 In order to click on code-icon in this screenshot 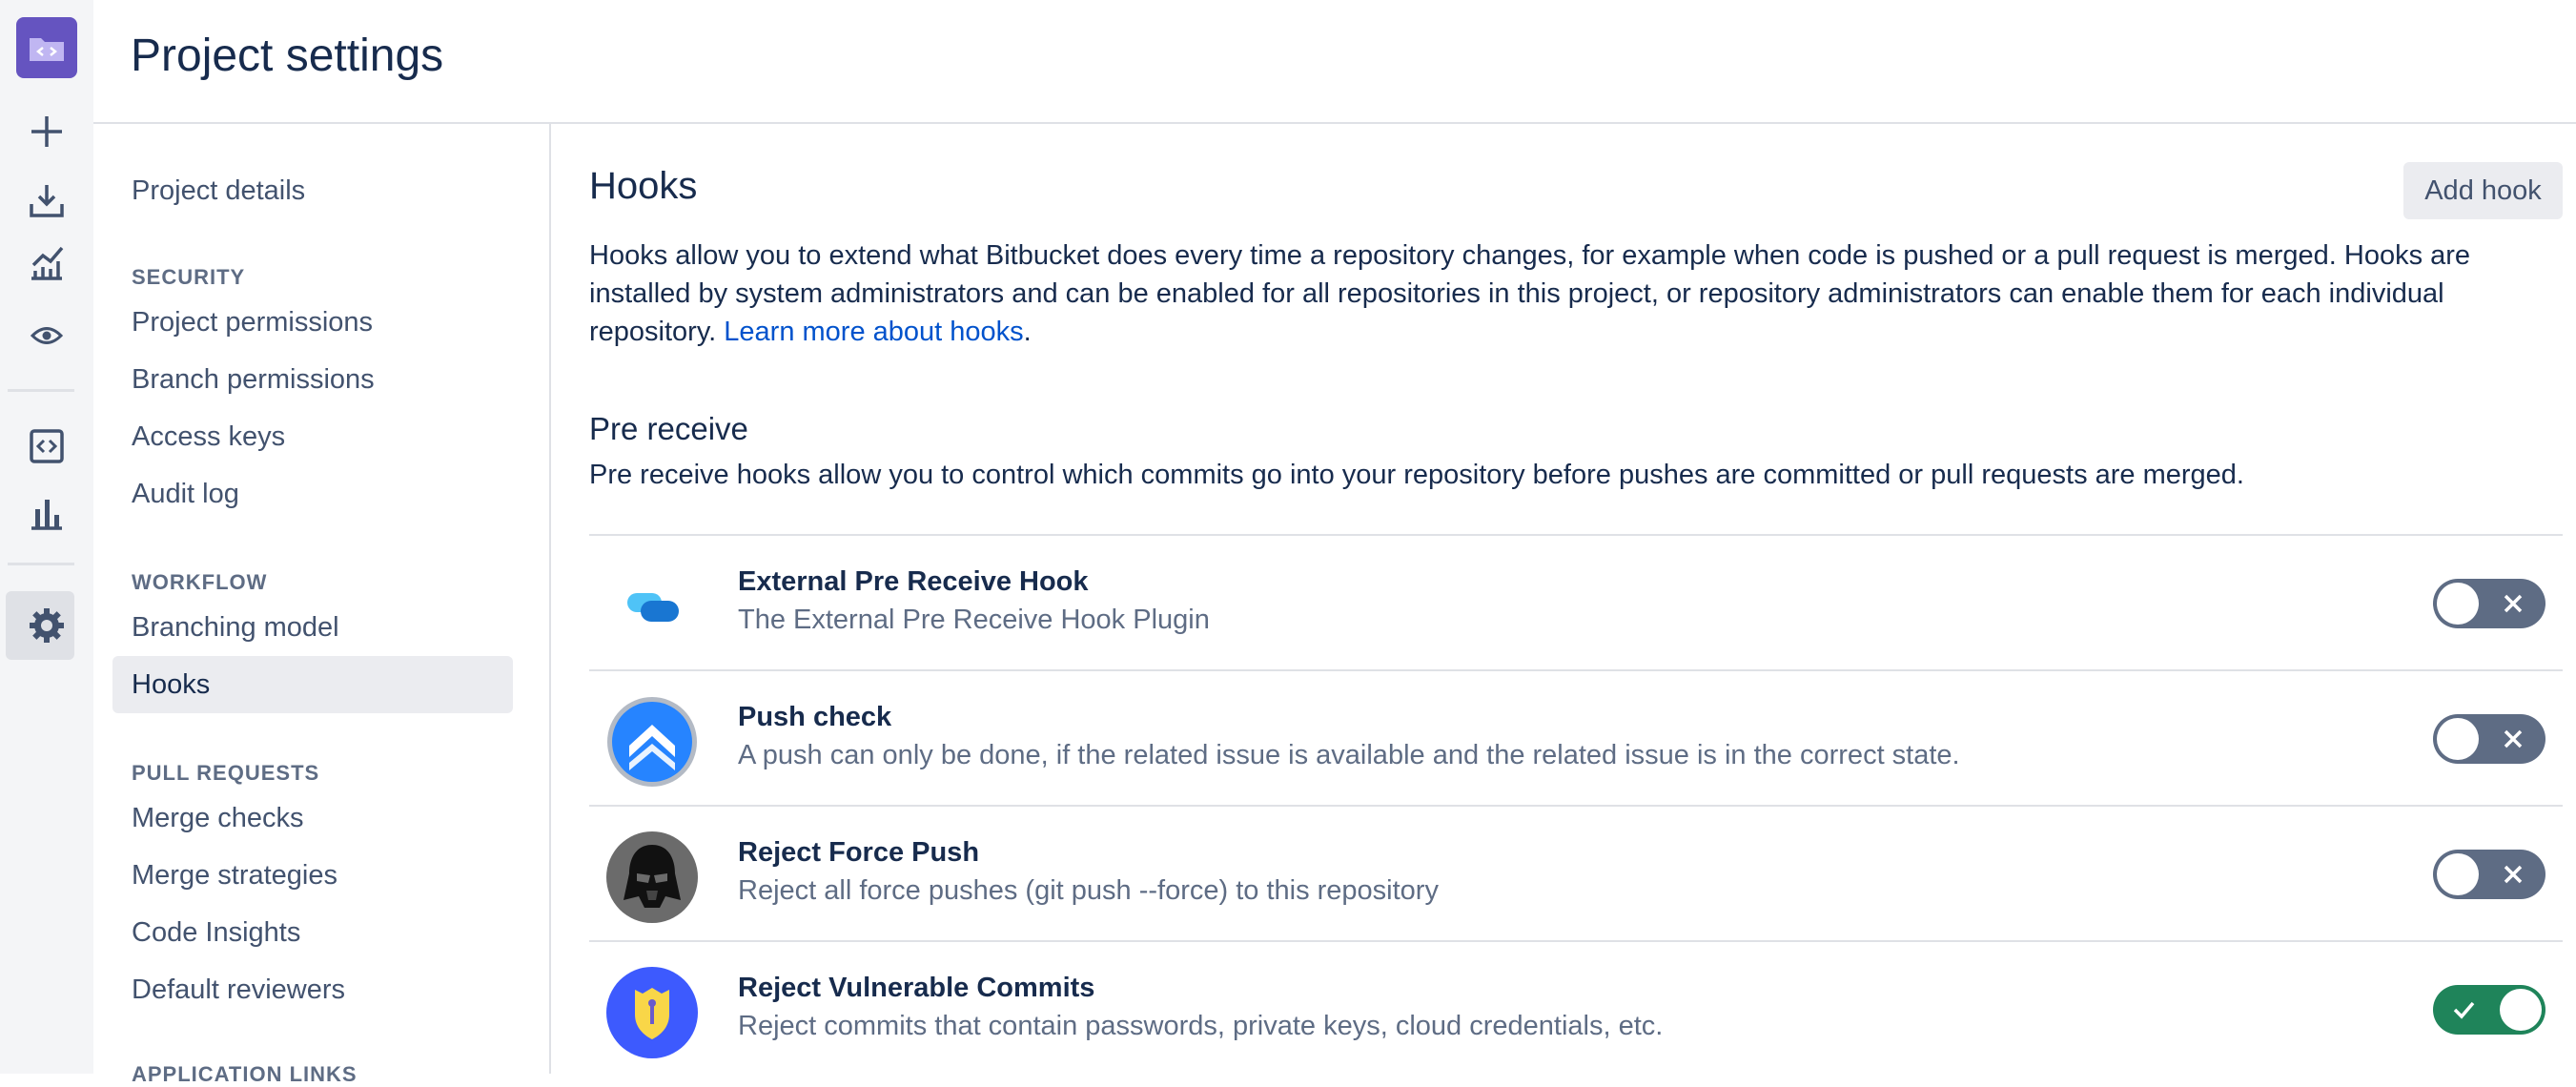, I will do `click(46, 446)`.